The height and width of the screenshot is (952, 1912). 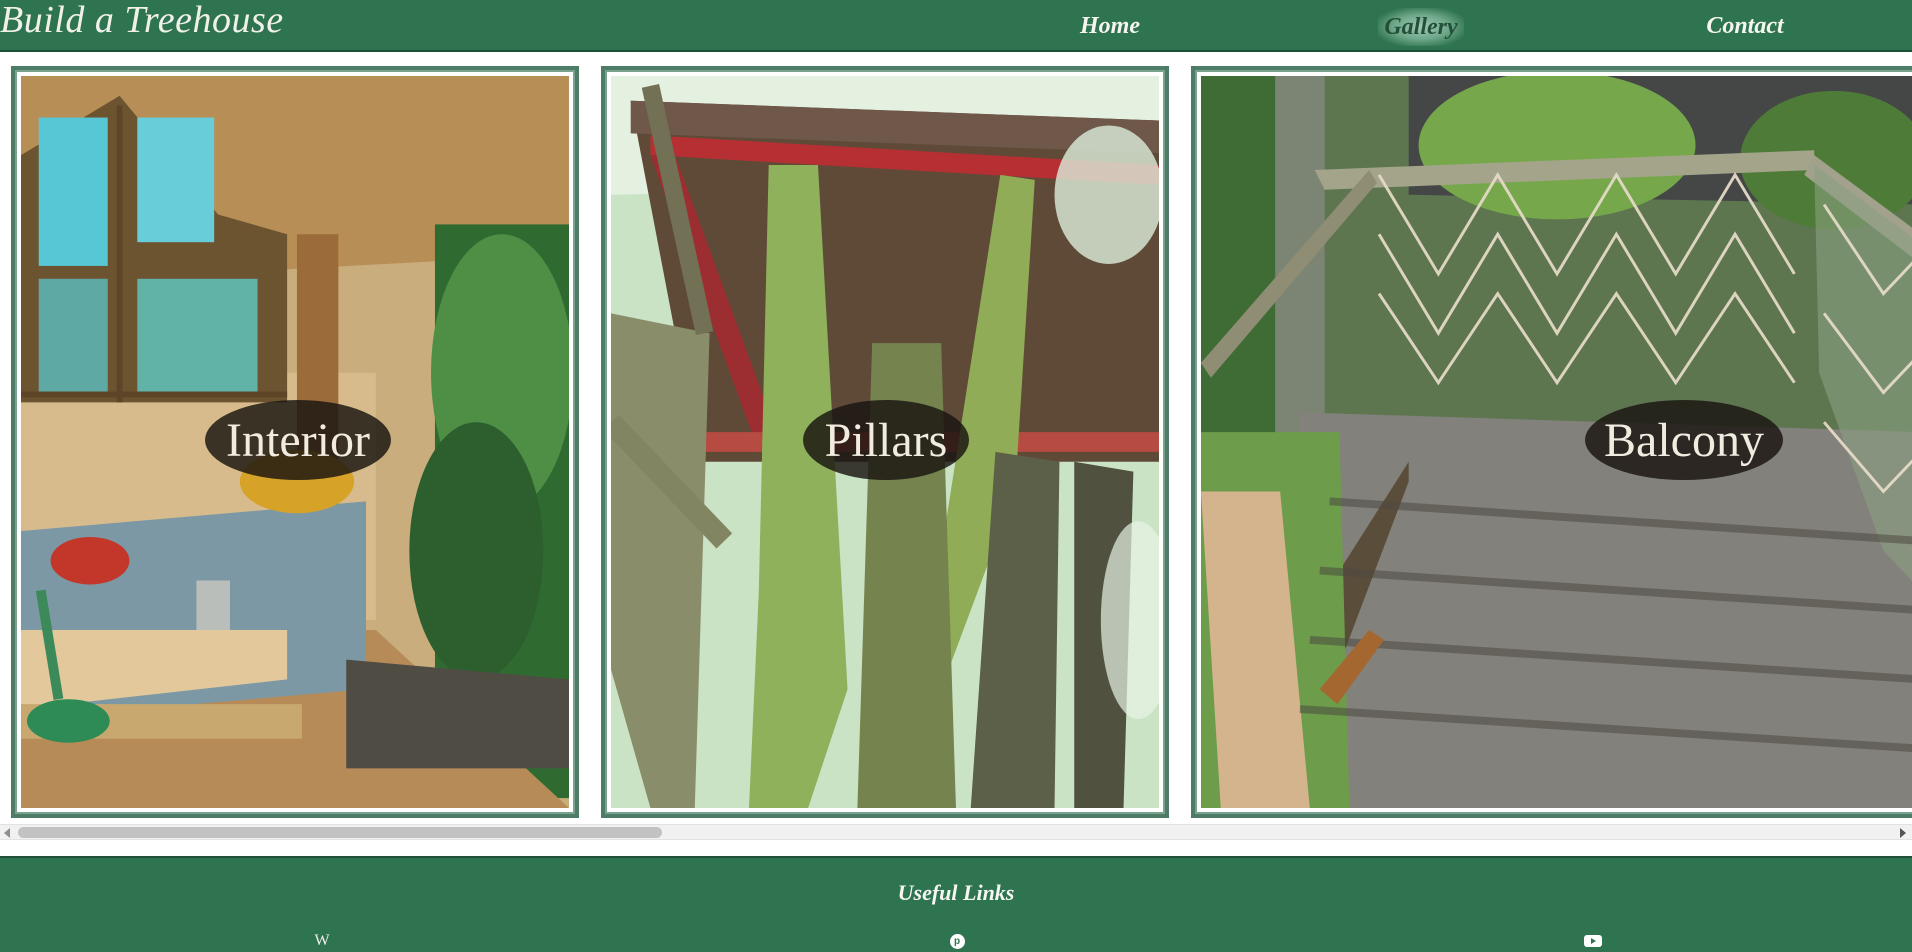 I want to click on wikipedia-glyph: W, so click(x=322, y=940).